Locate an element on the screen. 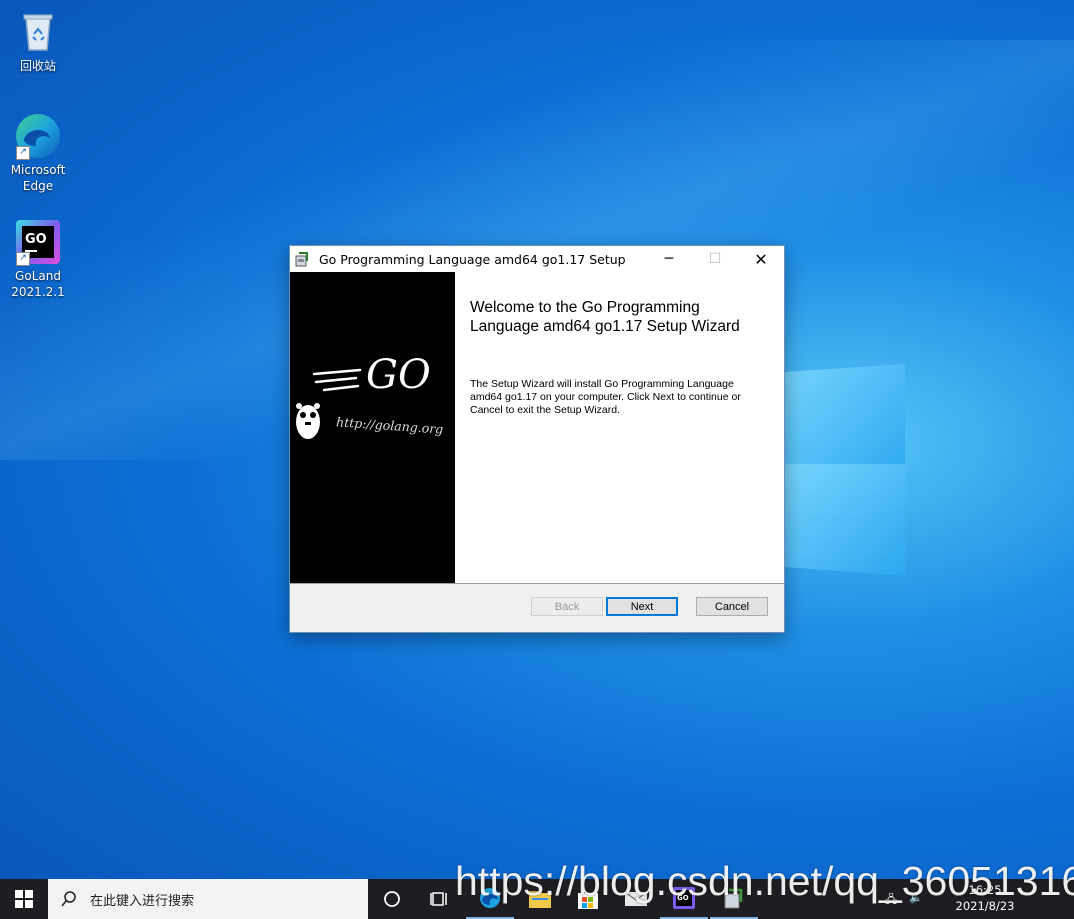 Image resolution: width=1074 pixels, height=919 pixels. close-button: ✕ is located at coordinates (761, 259).